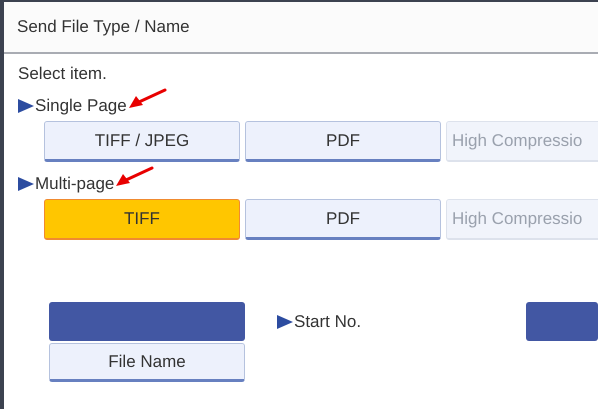 This screenshot has width=598, height=409. Describe the element at coordinates (63, 74) in the screenshot. I see `instruction-text: Select item.` at that location.